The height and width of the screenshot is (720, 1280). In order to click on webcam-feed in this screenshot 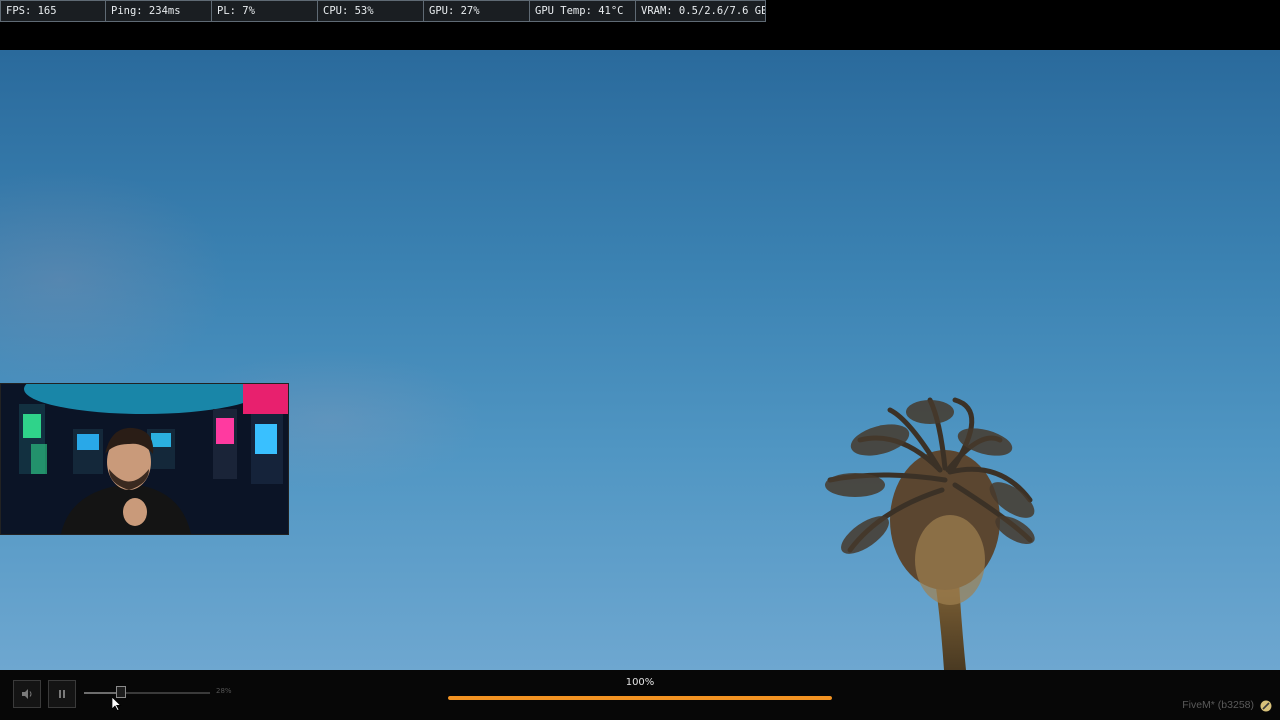, I will do `click(144, 459)`.